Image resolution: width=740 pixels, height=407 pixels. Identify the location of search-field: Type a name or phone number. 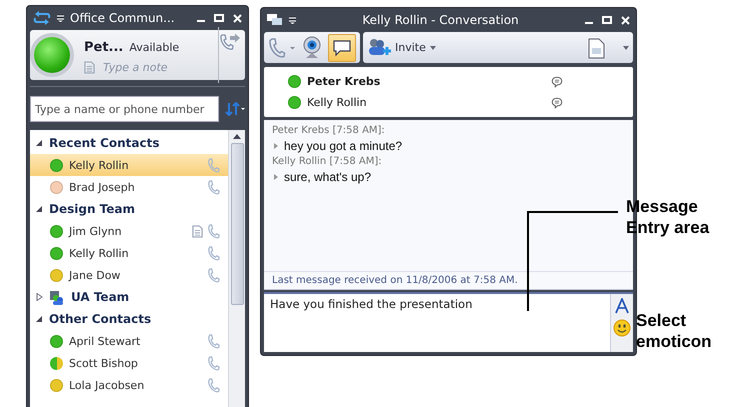
(124, 109).